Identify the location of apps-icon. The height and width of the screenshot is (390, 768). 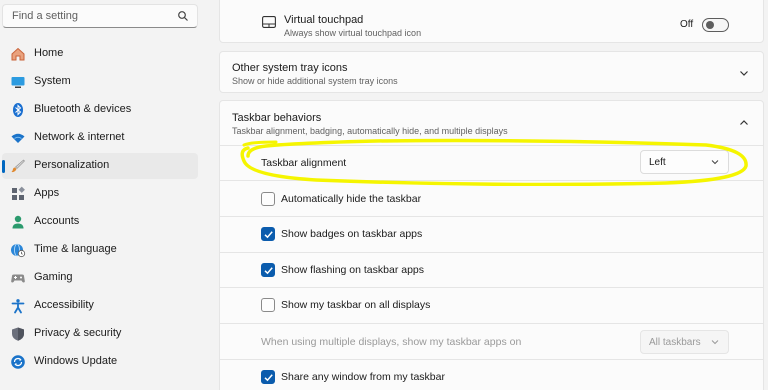
(18, 193).